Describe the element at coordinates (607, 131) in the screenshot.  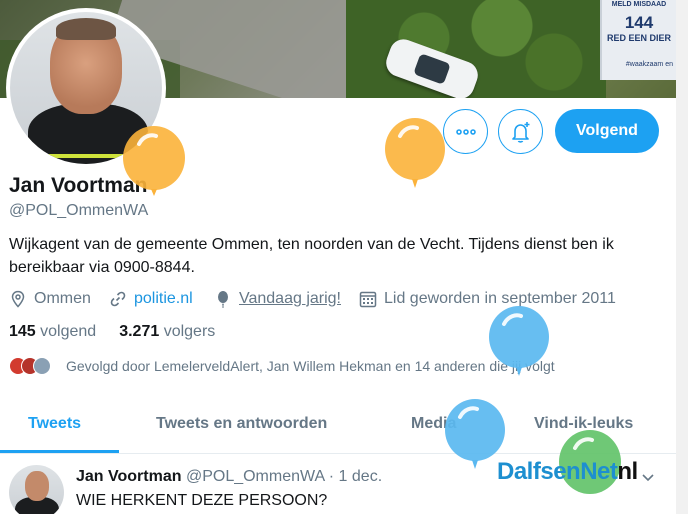
I see `following-button: Volgend` at that location.